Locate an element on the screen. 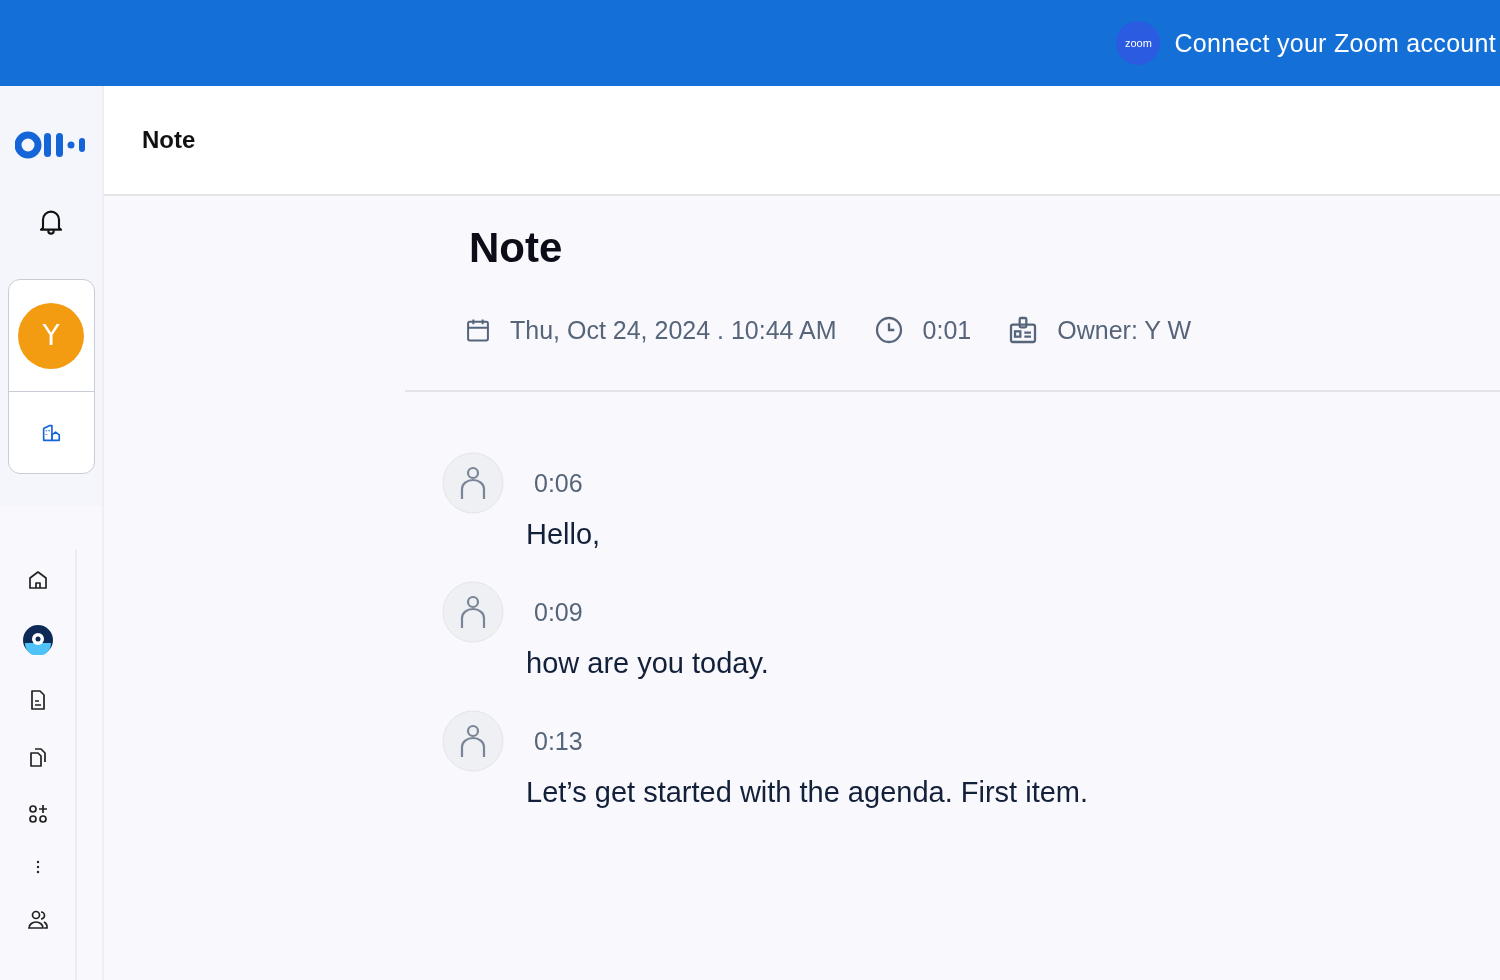 This screenshot has height=980, width=1500. note-owner: Owner: Y W is located at coordinates (1124, 330).